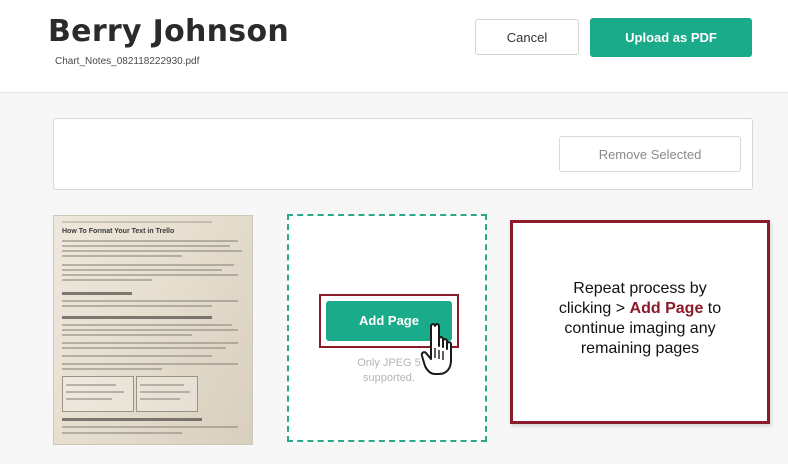 The image size is (788, 464). What do you see at coordinates (671, 37) in the screenshot?
I see `upload-as-pdf-button: Upload as PDF` at bounding box center [671, 37].